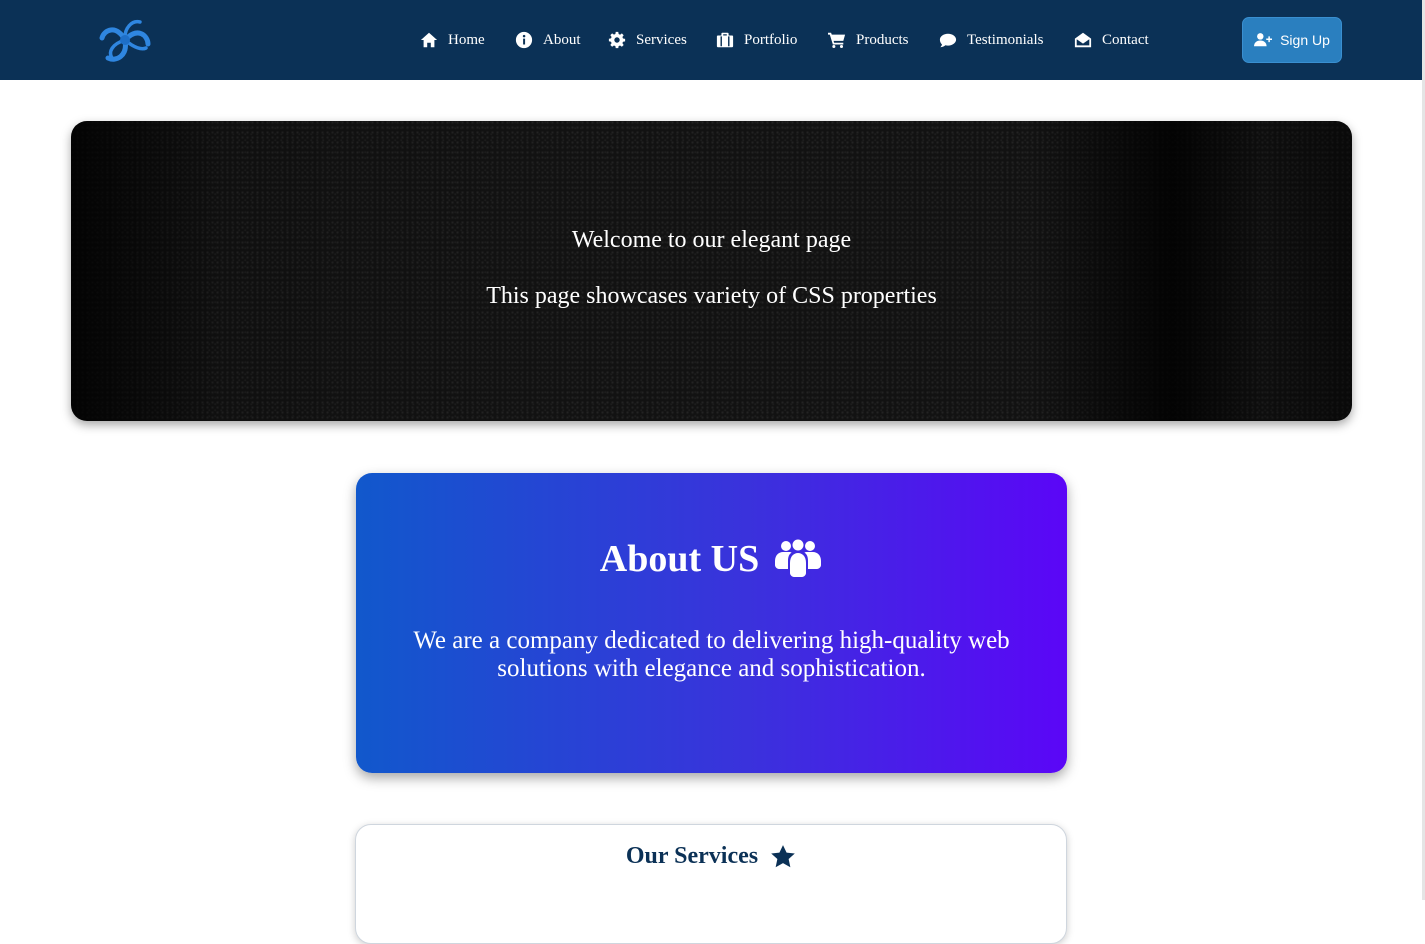 This screenshot has width=1425, height=944. I want to click on nav-contact-label: Contact, so click(1125, 39).